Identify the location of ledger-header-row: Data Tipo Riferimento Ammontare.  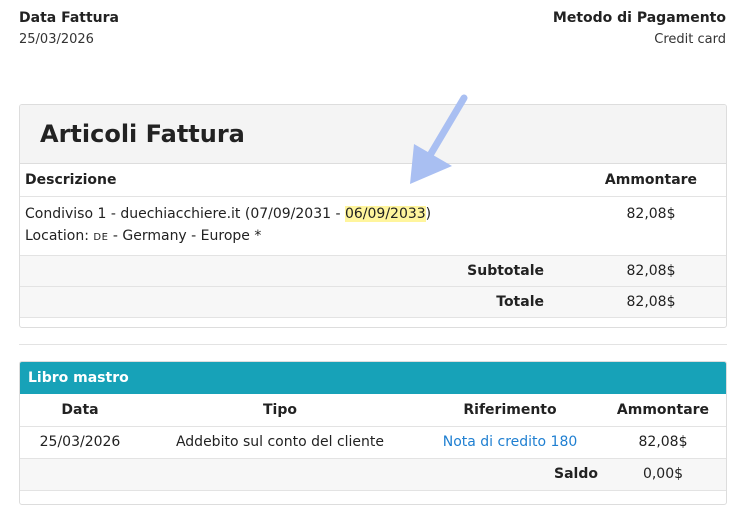
(373, 410).